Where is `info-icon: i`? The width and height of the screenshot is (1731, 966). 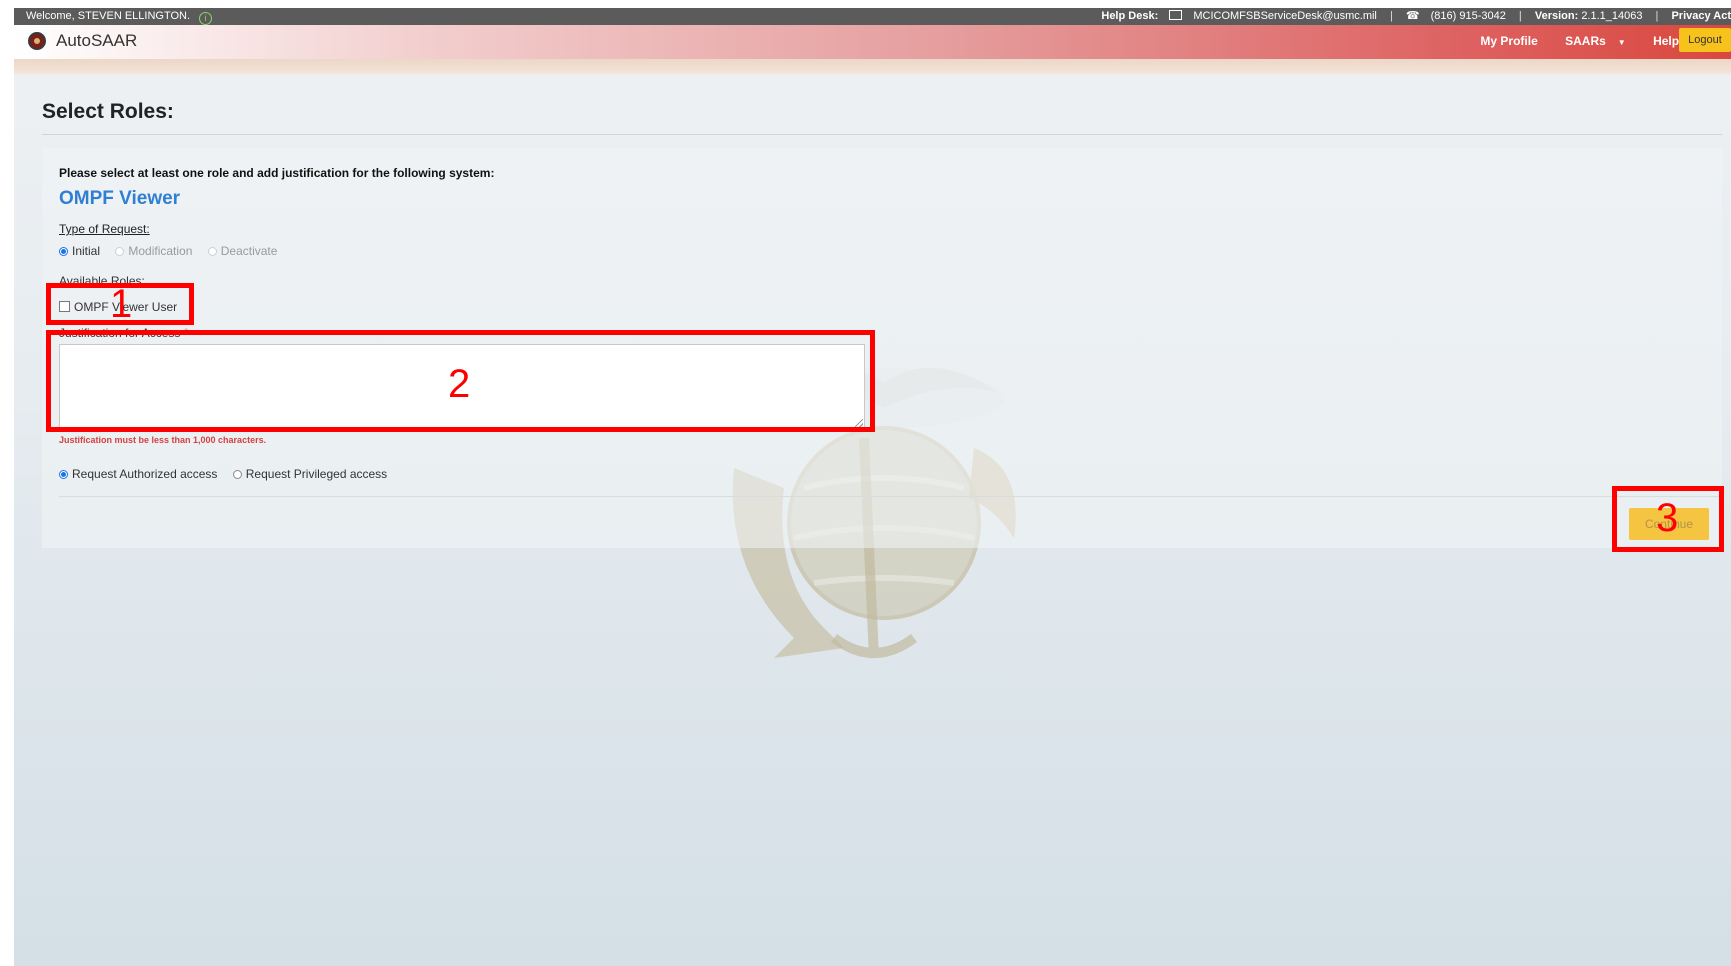 info-icon: i is located at coordinates (206, 18).